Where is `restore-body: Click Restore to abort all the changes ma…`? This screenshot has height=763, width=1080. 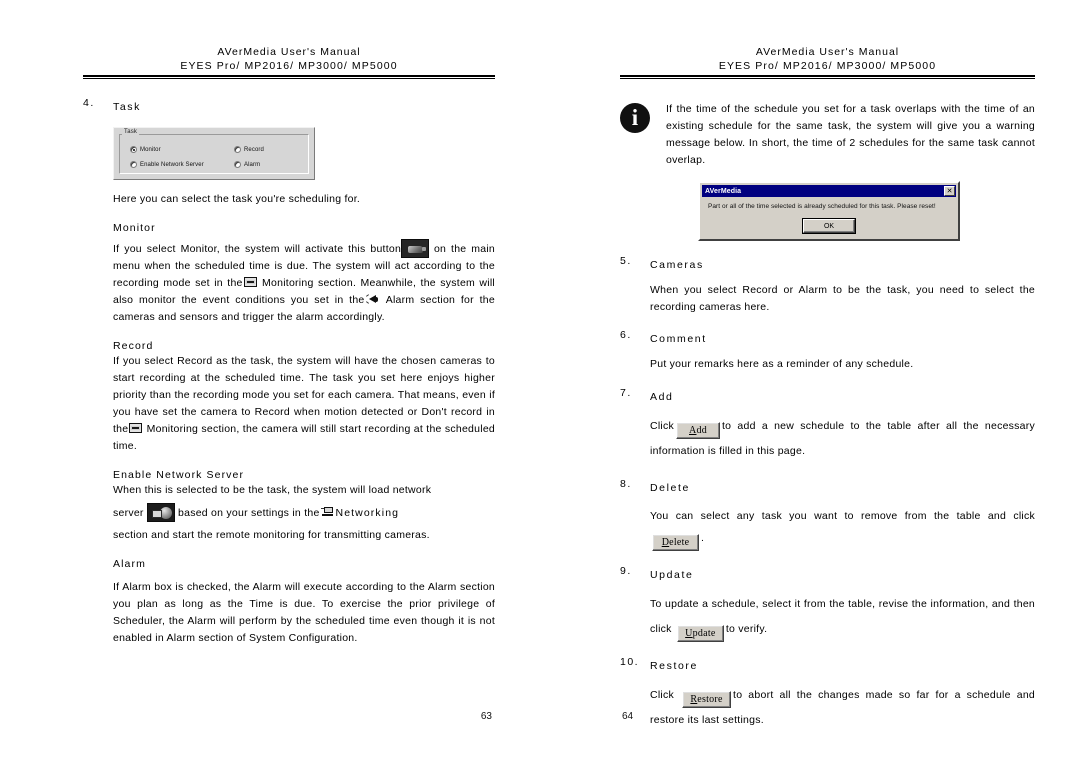
restore-body: Click Restore to abort all the changes ma… is located at coordinates (842, 708).